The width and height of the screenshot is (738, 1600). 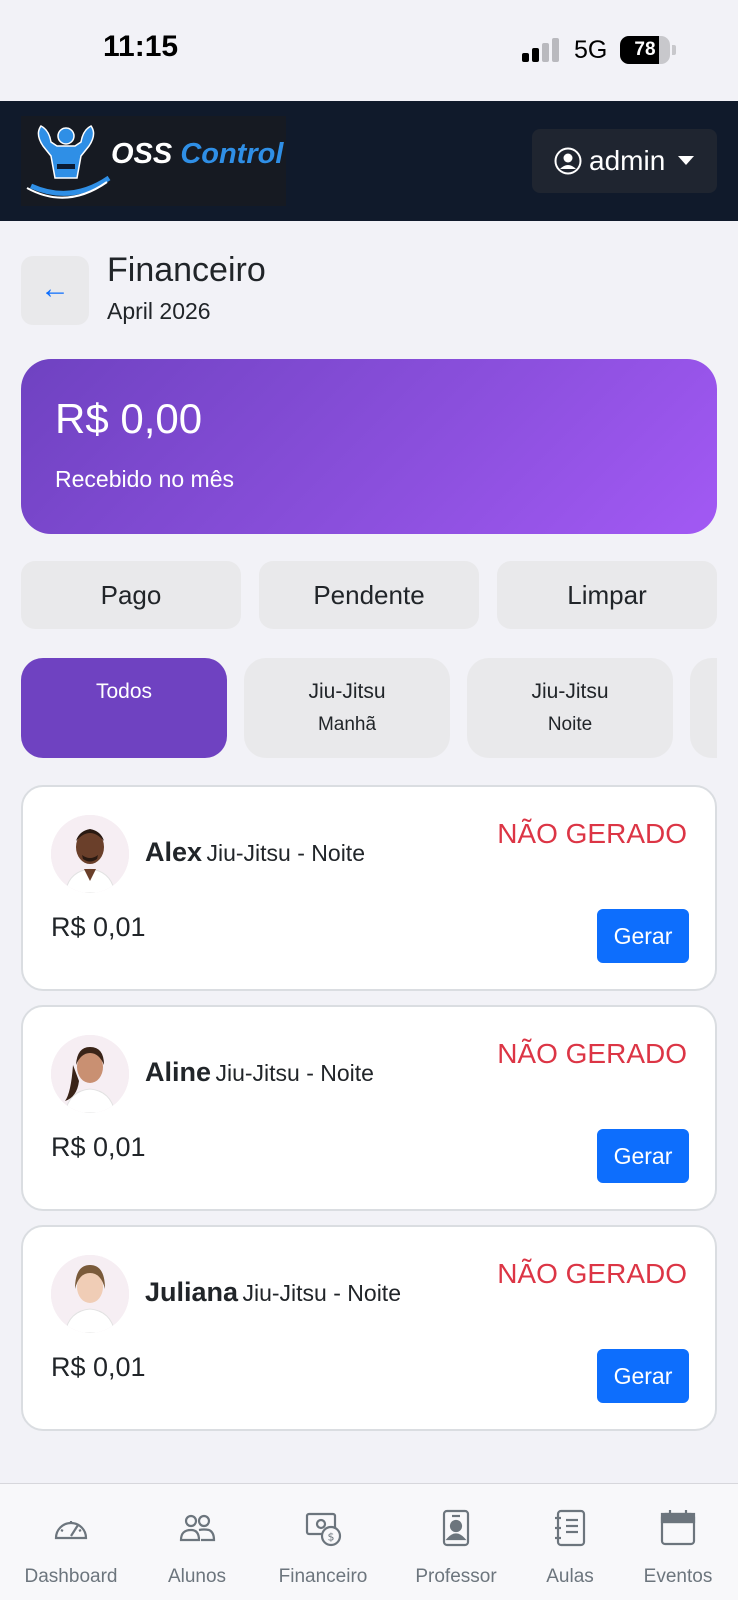 What do you see at coordinates (607, 595) in the screenshot?
I see `filter-clear-button: Limpar` at bounding box center [607, 595].